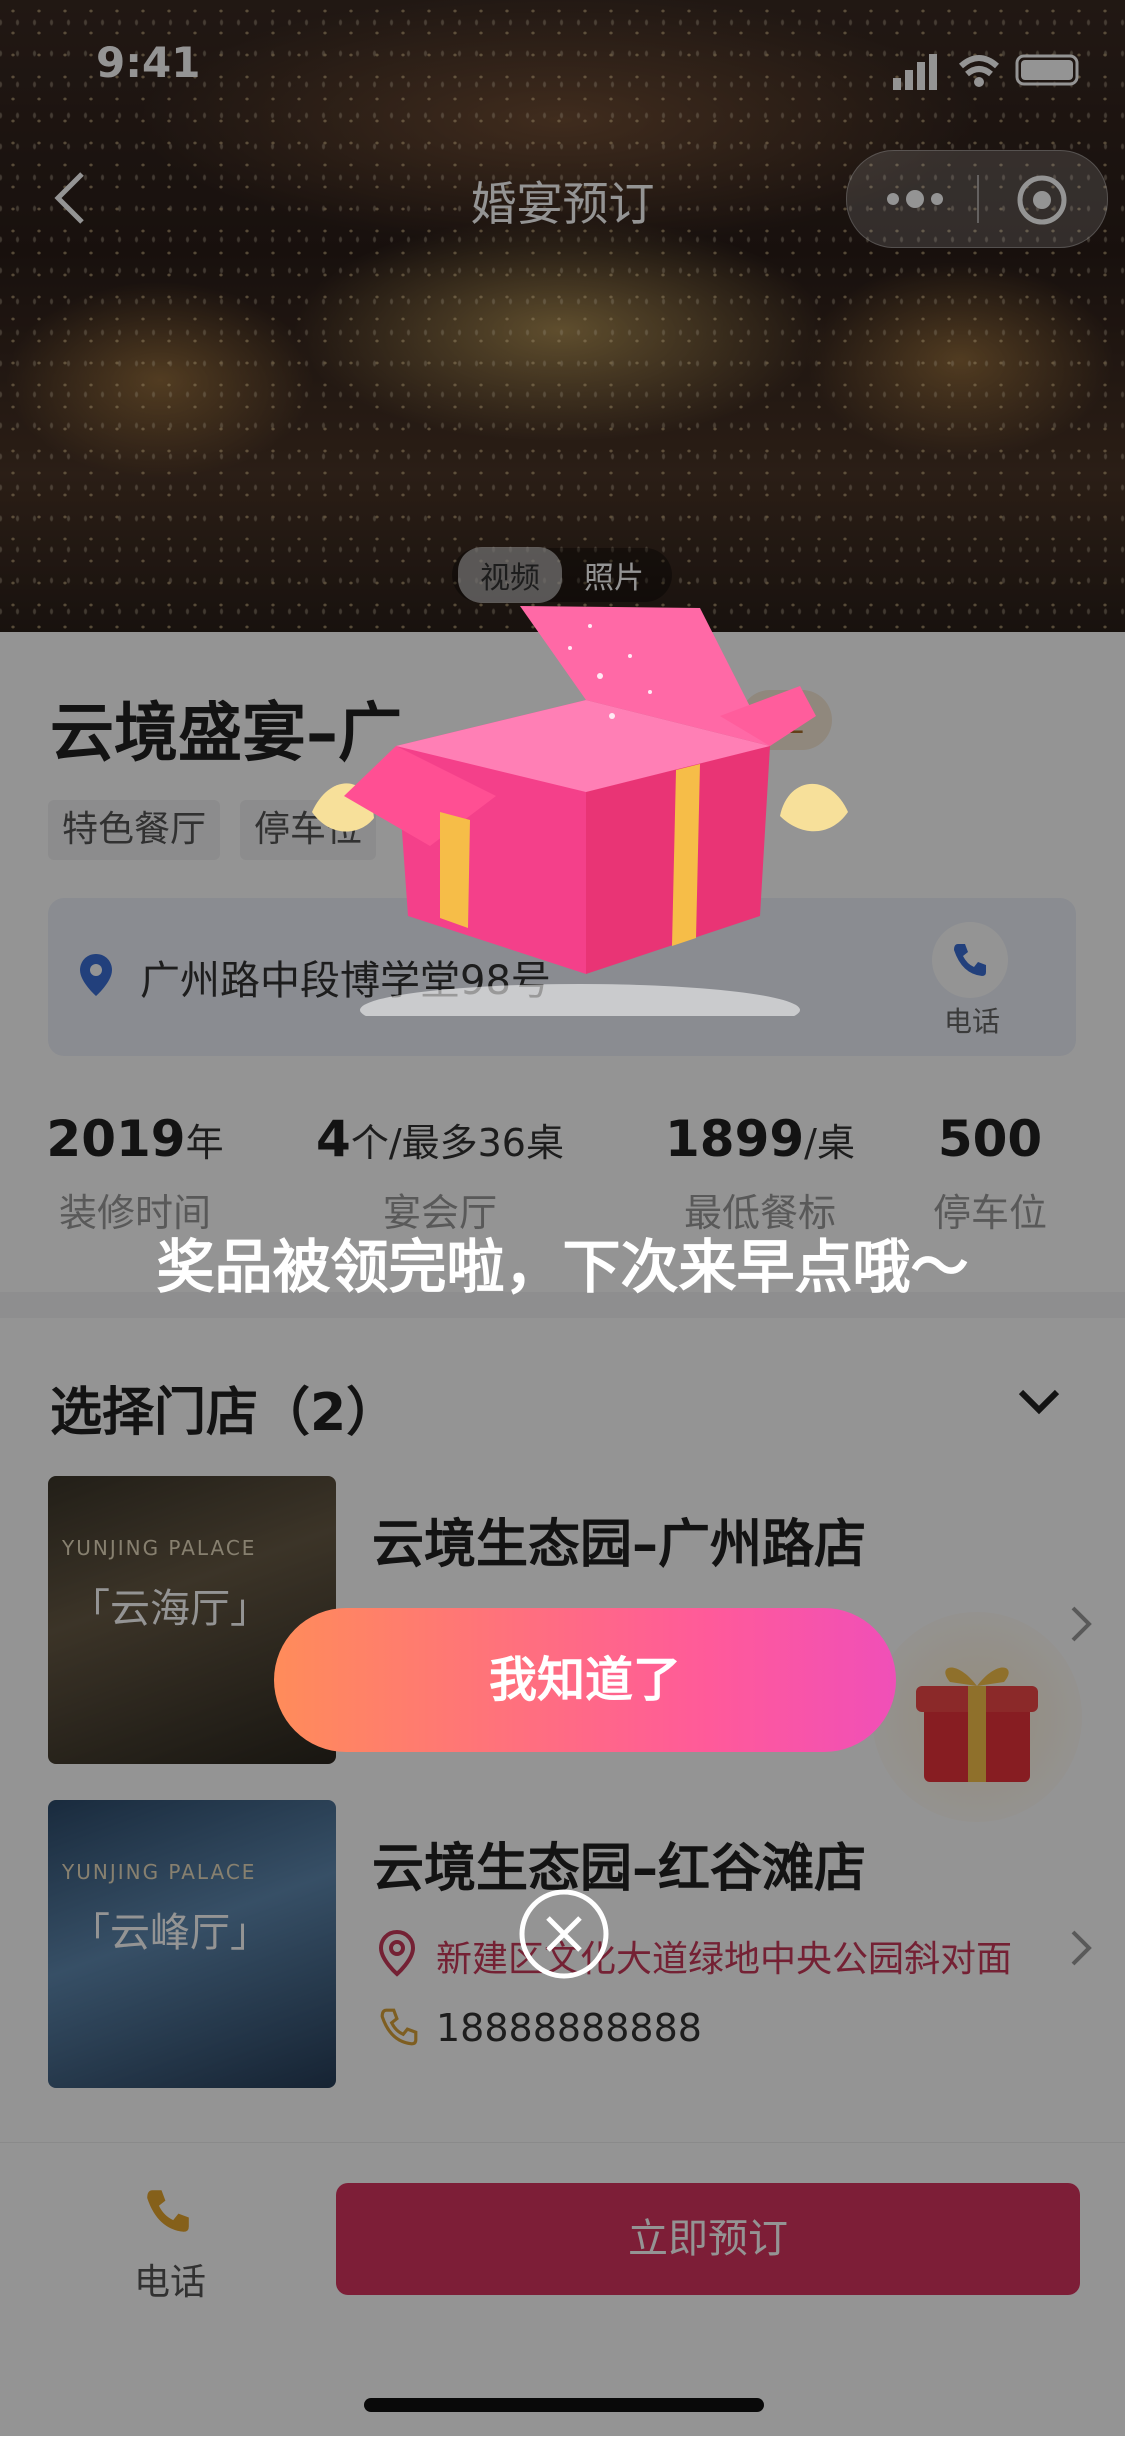  I want to click on got-it-button: 我知道了, so click(585, 1680).